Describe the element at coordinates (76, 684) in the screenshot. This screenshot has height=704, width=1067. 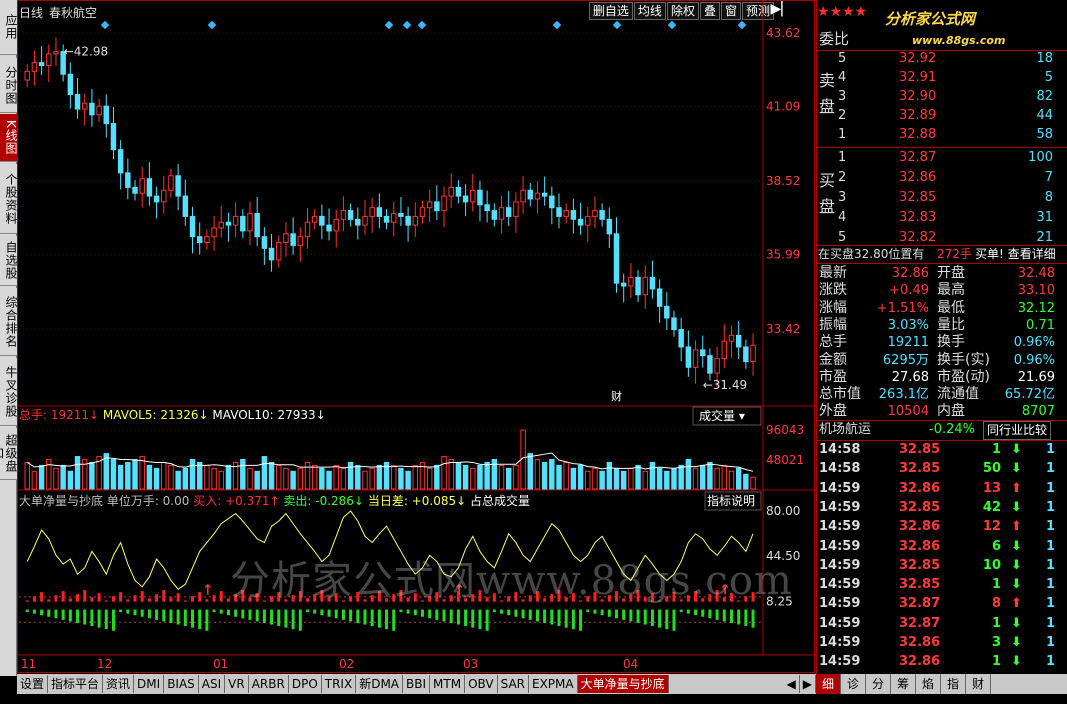
I see `indicator-tab-1: 指标平台` at that location.